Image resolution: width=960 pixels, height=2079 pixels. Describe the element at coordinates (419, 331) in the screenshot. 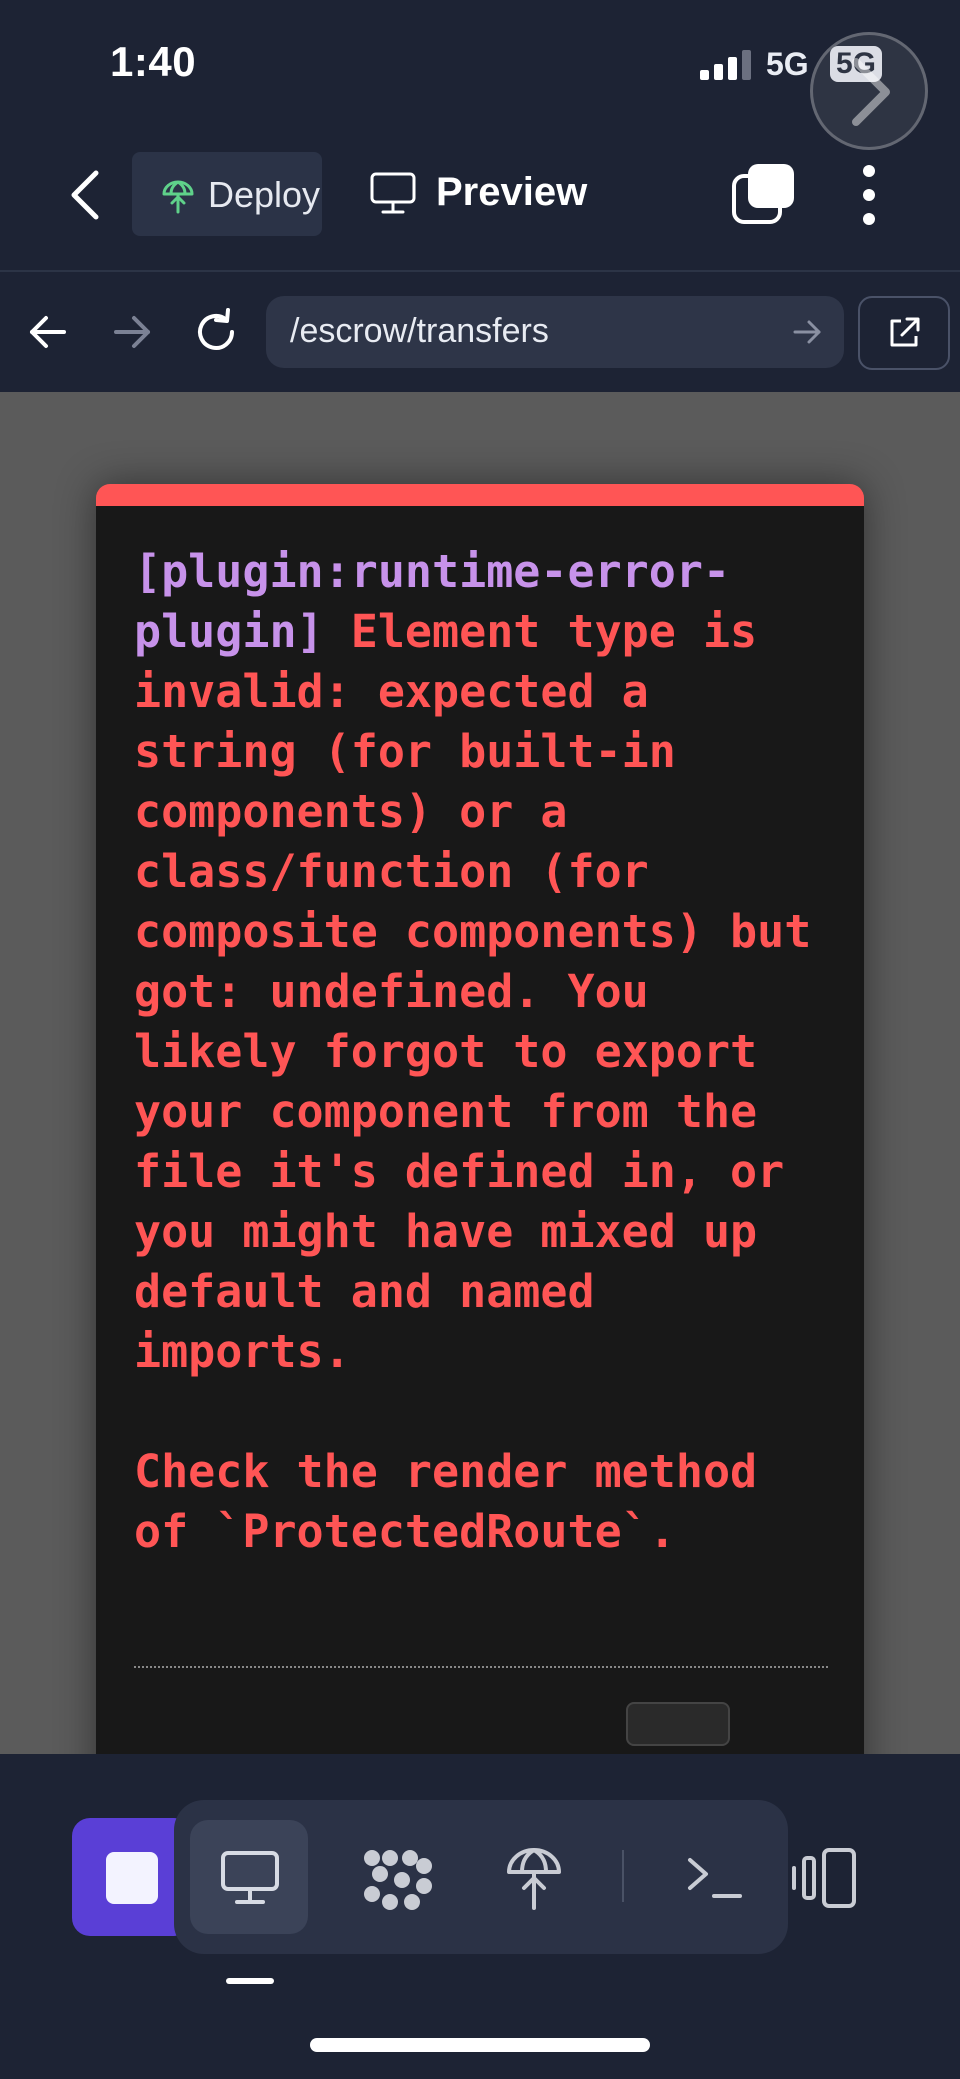

I see `url-text: /escrow/transfers` at that location.